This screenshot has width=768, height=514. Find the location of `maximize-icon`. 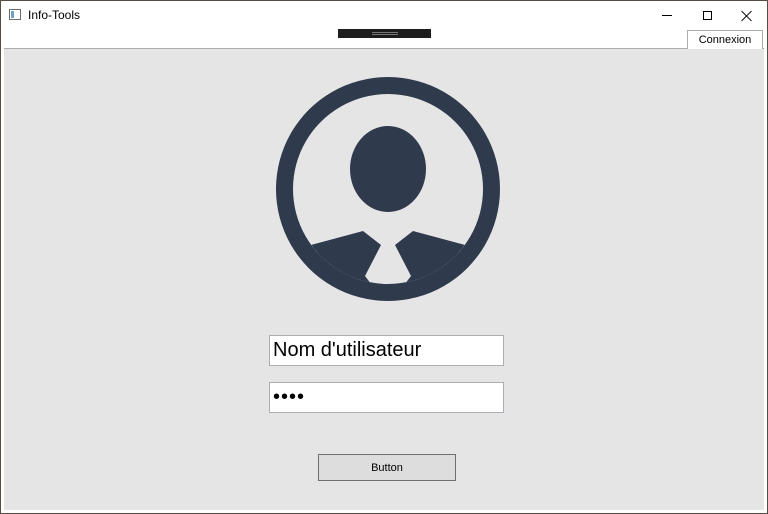

maximize-icon is located at coordinates (707, 15).